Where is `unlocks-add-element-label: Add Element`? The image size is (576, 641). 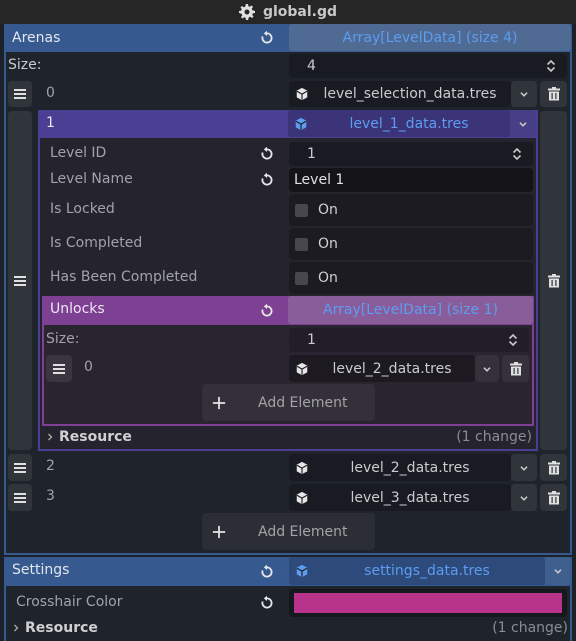
unlocks-add-element-label: Add Element is located at coordinates (303, 402).